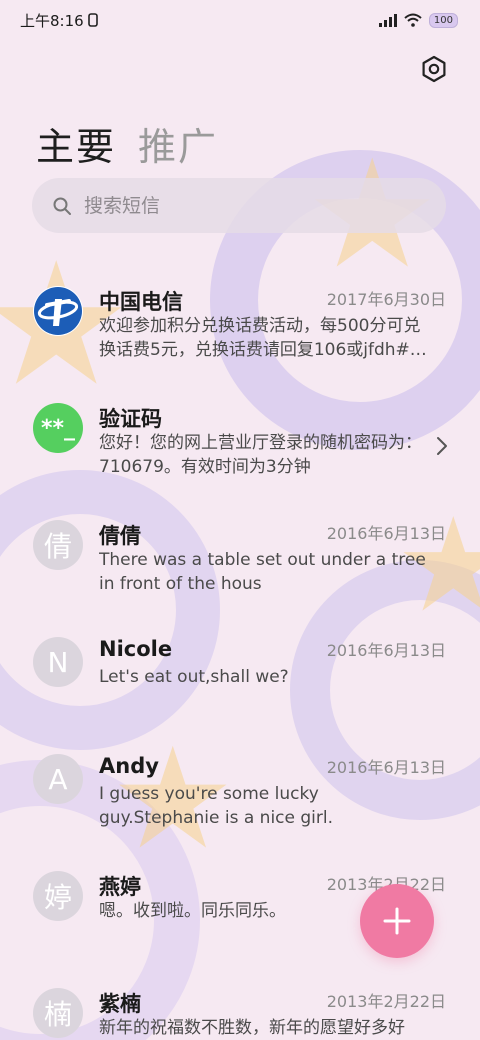  What do you see at coordinates (127, 143) in the screenshot?
I see `tab-bar: 主要 推广` at bounding box center [127, 143].